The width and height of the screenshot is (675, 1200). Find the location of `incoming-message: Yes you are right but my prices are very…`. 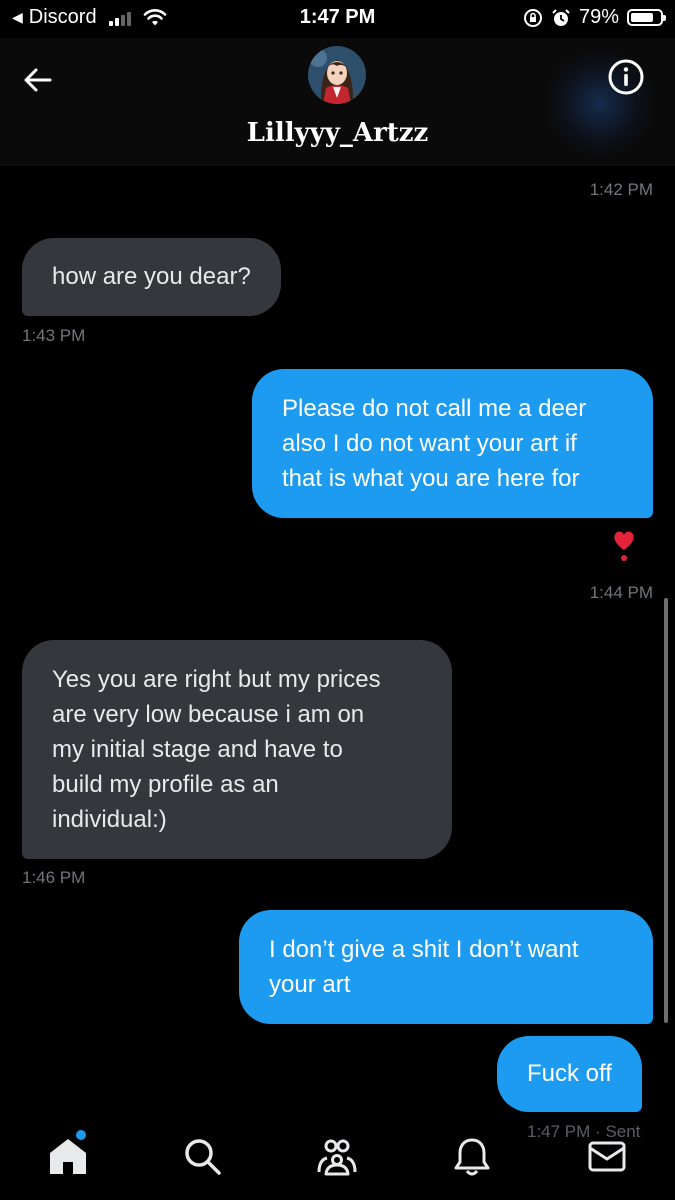

incoming-message: Yes you are right but my prices are very… is located at coordinates (237, 749).